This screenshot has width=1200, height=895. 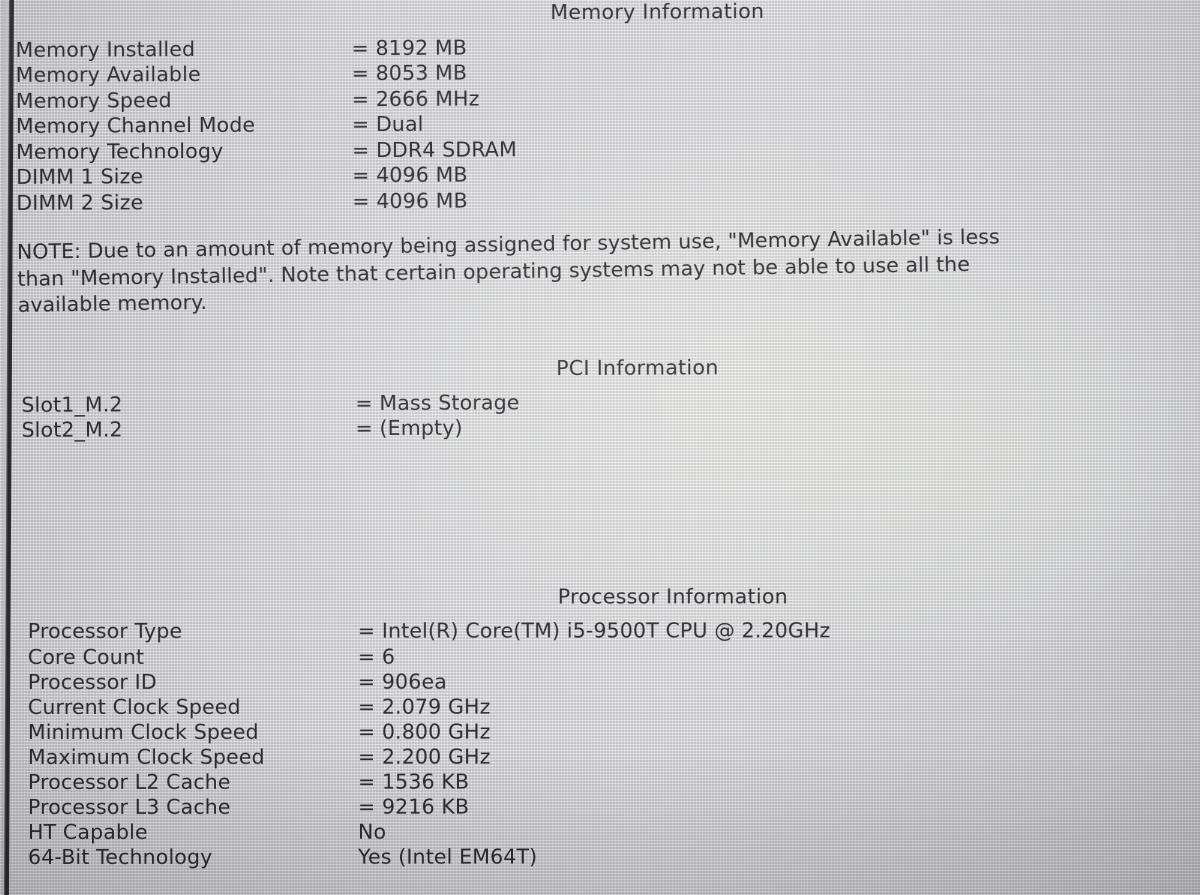 What do you see at coordinates (424, 756) in the screenshot?
I see `row-value: = 2.200 GHz` at bounding box center [424, 756].